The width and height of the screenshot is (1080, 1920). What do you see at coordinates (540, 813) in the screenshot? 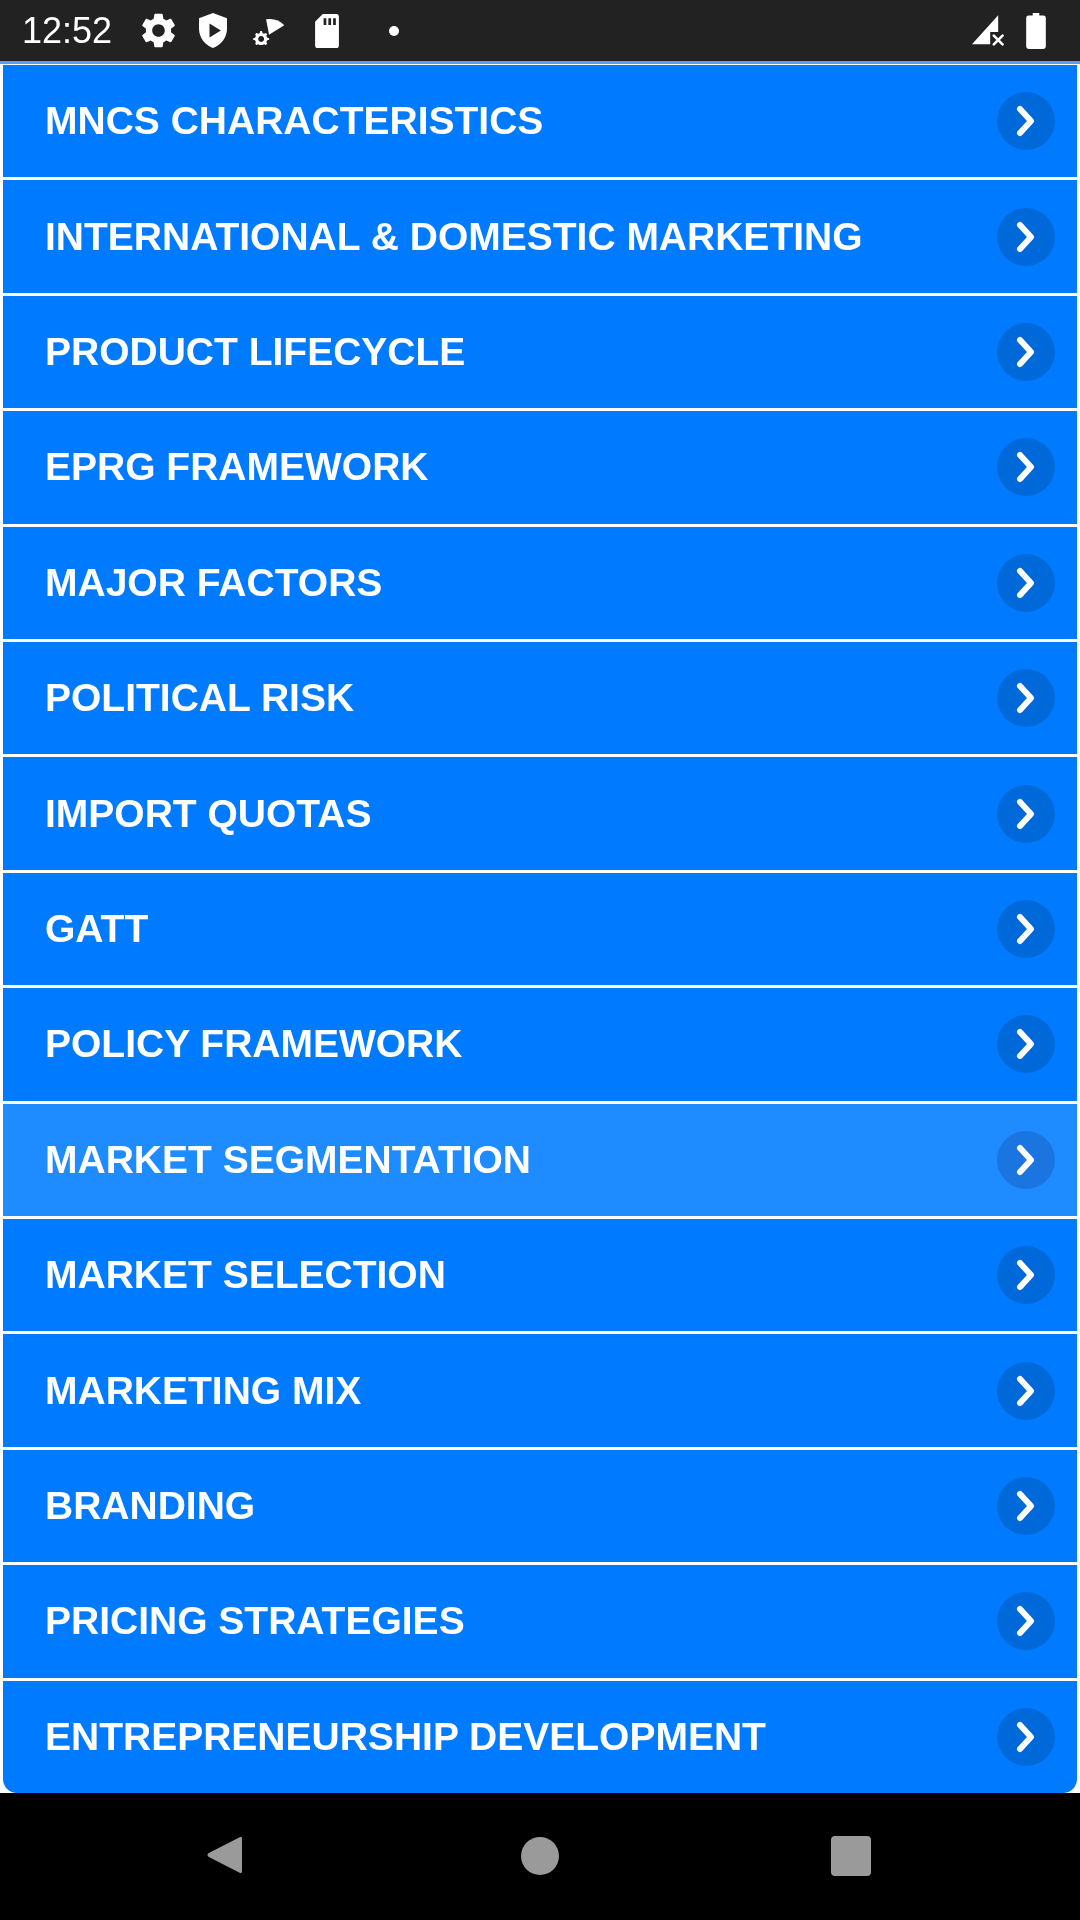
I see `topic-list-item: IMPORT QUOTAS` at bounding box center [540, 813].